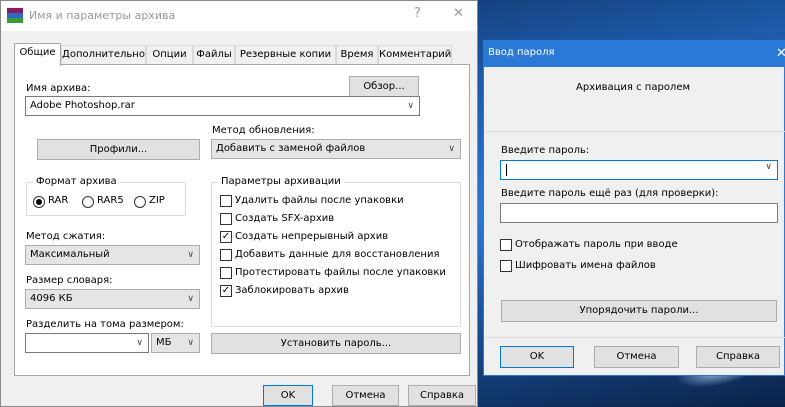 This screenshot has width=785, height=407. What do you see at coordinates (281, 181) in the screenshot?
I see `archive-params-title: Параметры архивации` at bounding box center [281, 181].